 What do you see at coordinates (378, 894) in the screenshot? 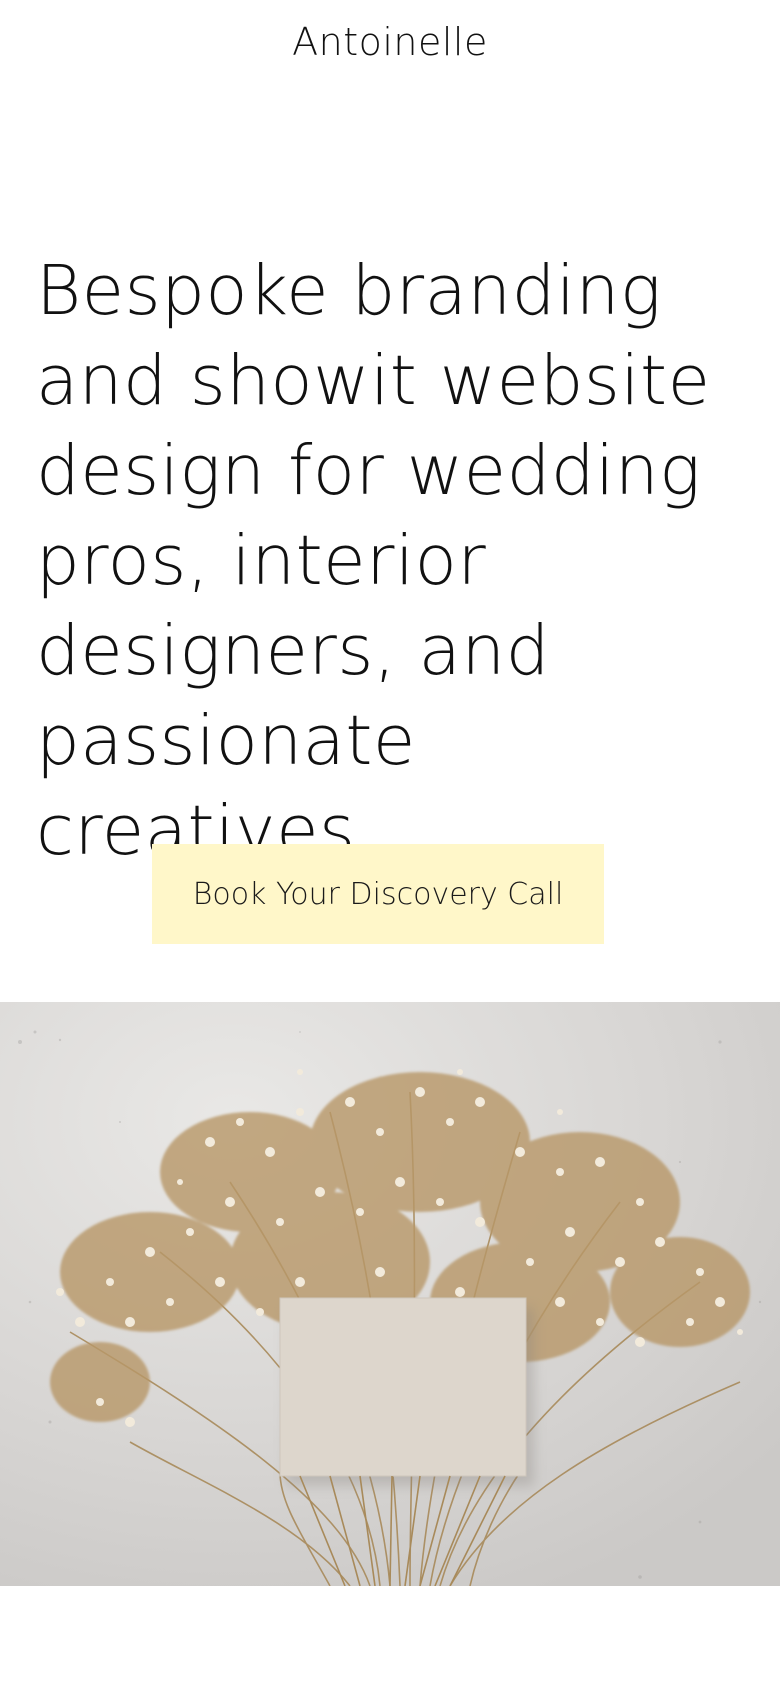
I see `book-discovery-call-button: Book Your Discovery Call` at bounding box center [378, 894].